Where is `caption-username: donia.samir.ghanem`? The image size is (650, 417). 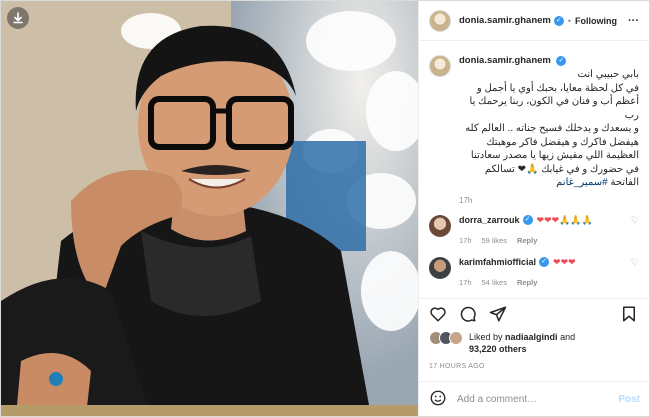
caption-username: donia.samir.ghanem is located at coordinates (505, 60).